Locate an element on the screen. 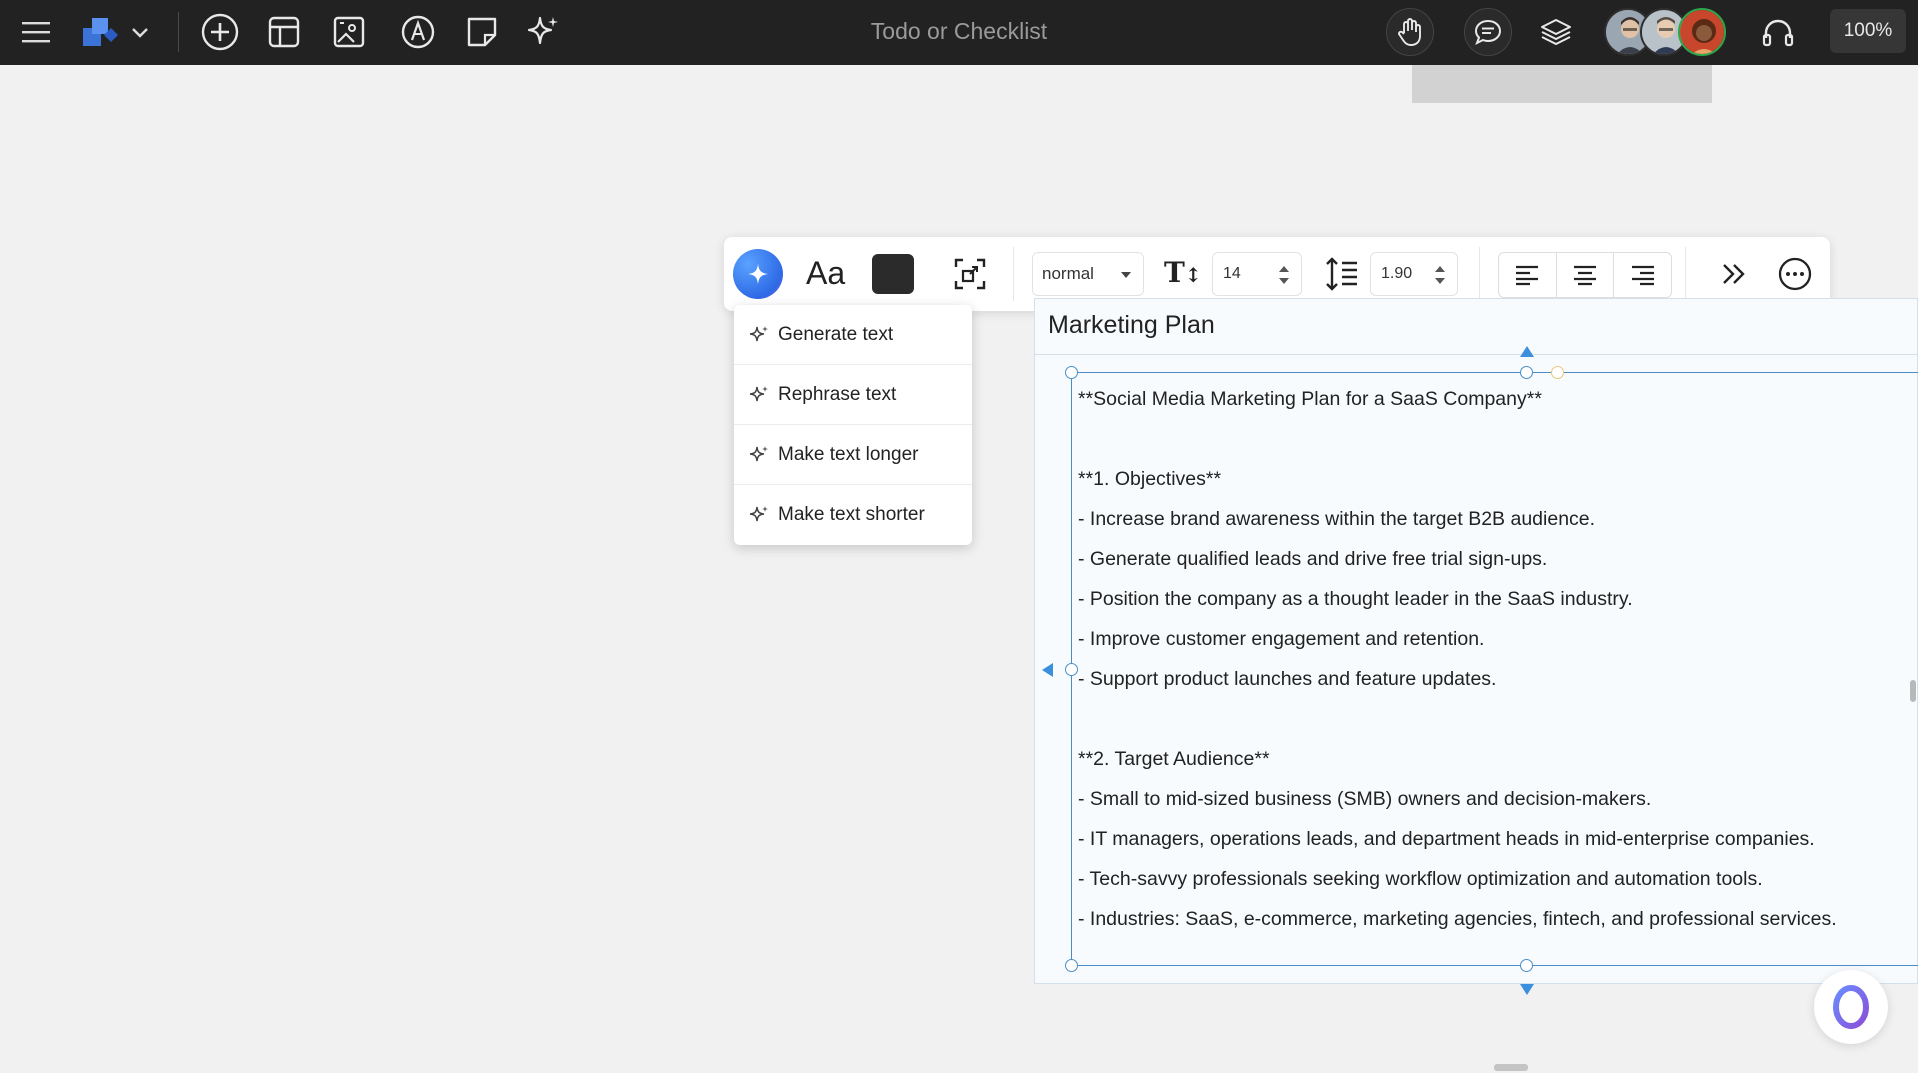 The height and width of the screenshot is (1073, 1918). image-icon is located at coordinates (350, 32).